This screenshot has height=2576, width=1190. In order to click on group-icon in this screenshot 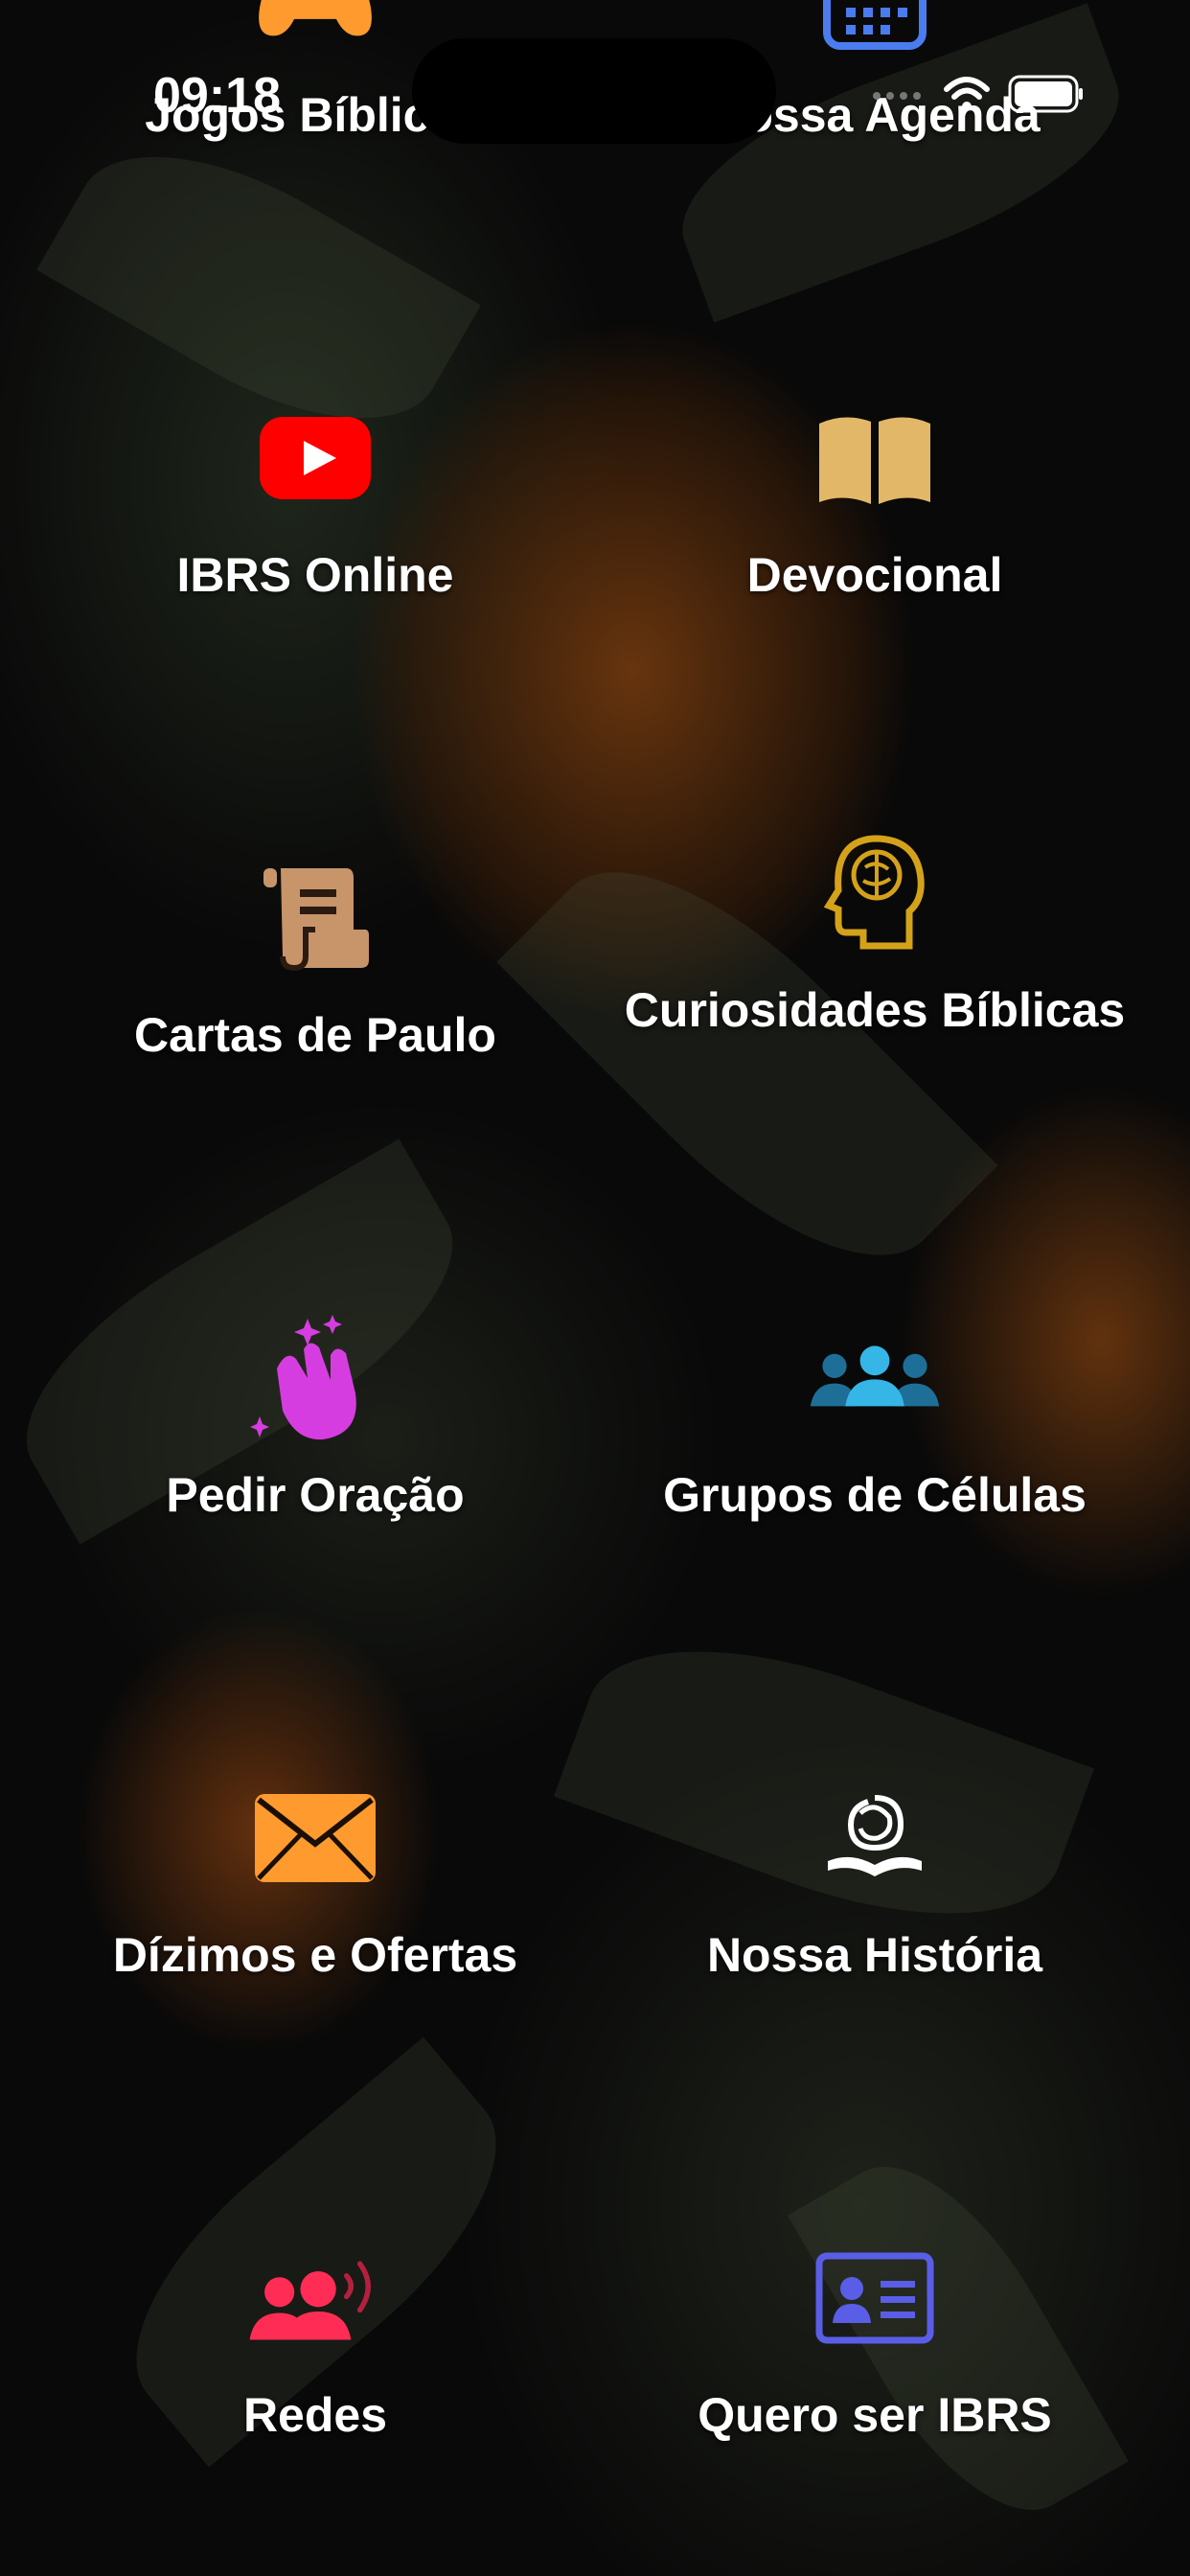, I will do `click(875, 1378)`.